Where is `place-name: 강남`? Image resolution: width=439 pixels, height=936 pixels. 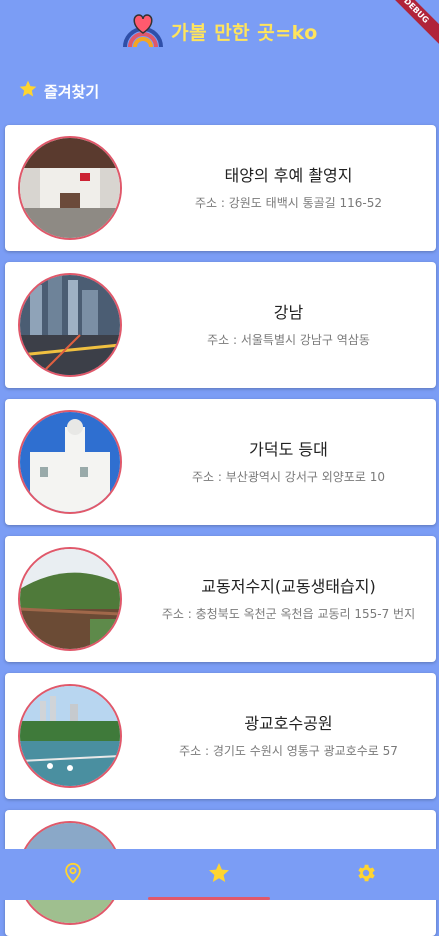
place-name: 강남 is located at coordinates (288, 313).